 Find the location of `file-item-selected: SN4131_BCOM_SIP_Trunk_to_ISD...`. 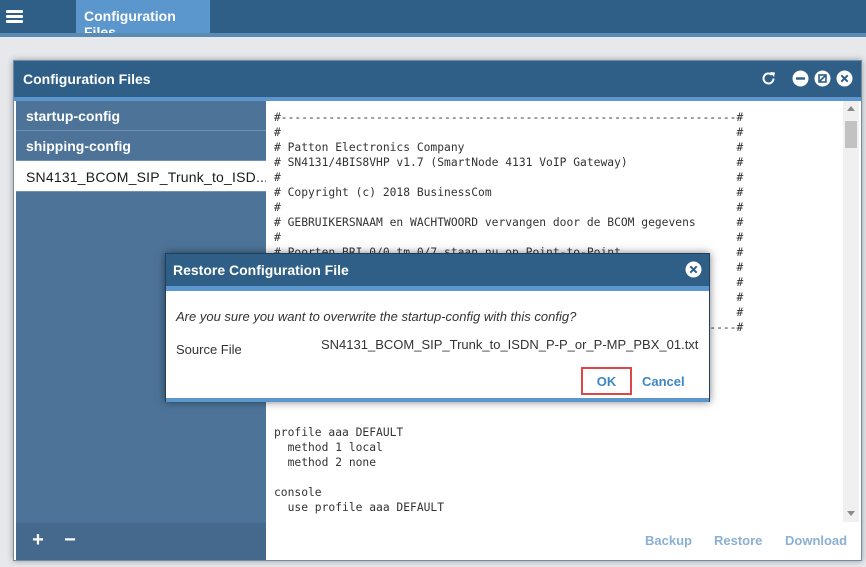

file-item-selected: SN4131_BCOM_SIP_Trunk_to_ISD... is located at coordinates (141, 176).